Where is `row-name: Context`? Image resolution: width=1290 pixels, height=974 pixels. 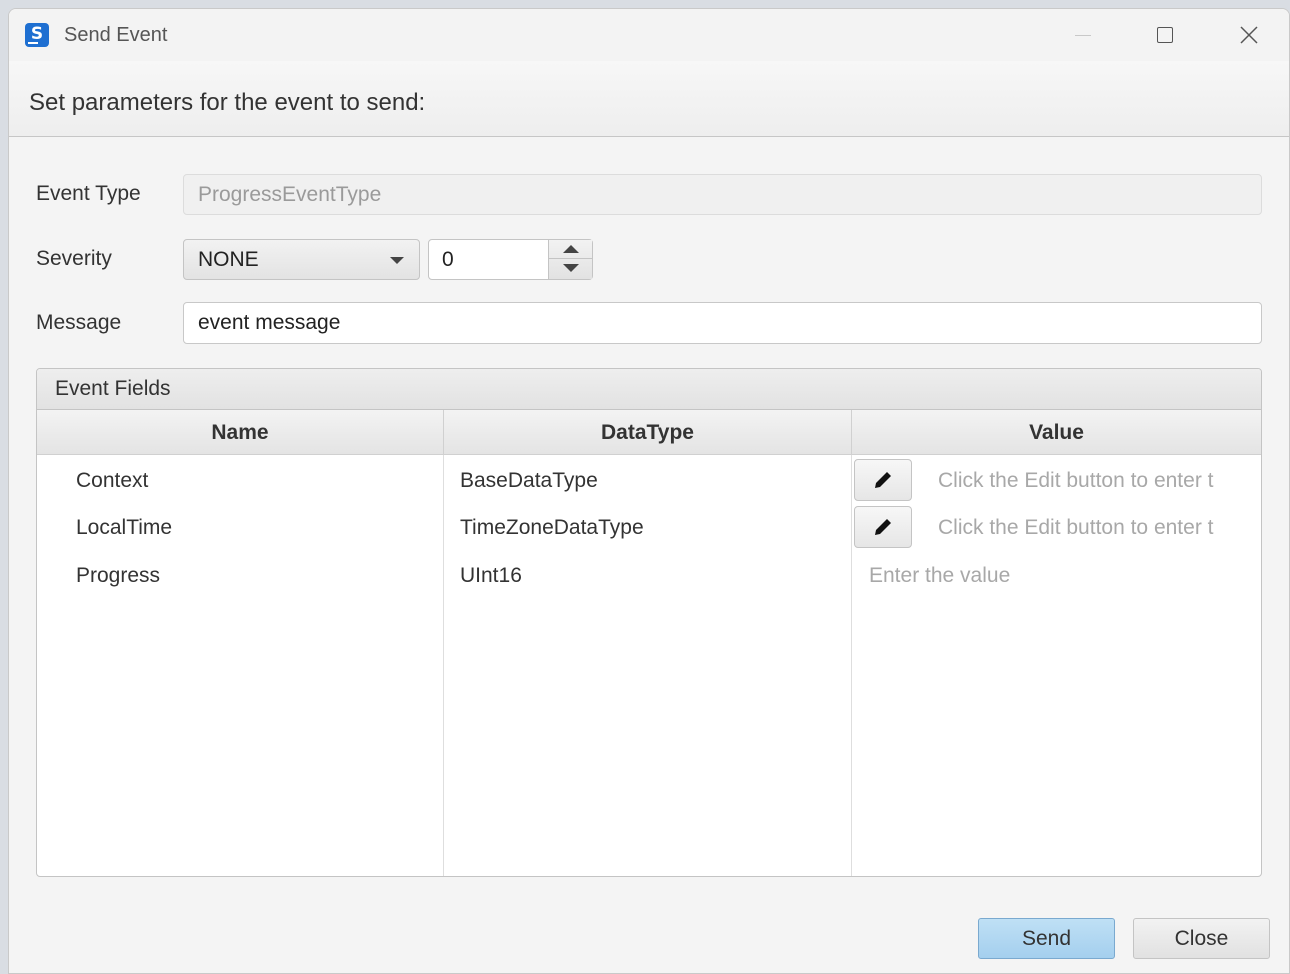
row-name: Context is located at coordinates (112, 480).